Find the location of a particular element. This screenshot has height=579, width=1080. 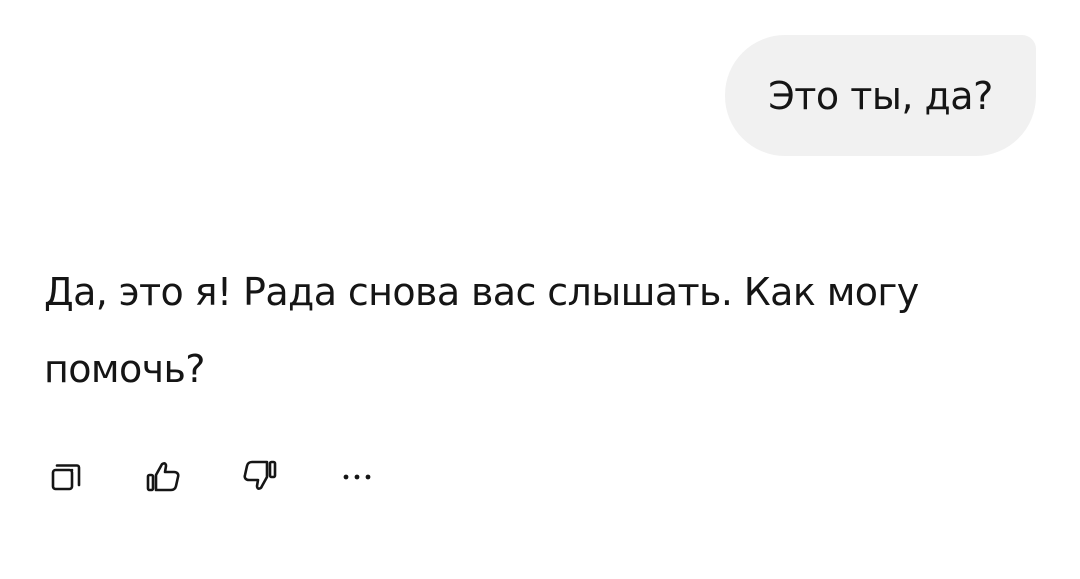

thumbs-up-icon is located at coordinates (163, 477).